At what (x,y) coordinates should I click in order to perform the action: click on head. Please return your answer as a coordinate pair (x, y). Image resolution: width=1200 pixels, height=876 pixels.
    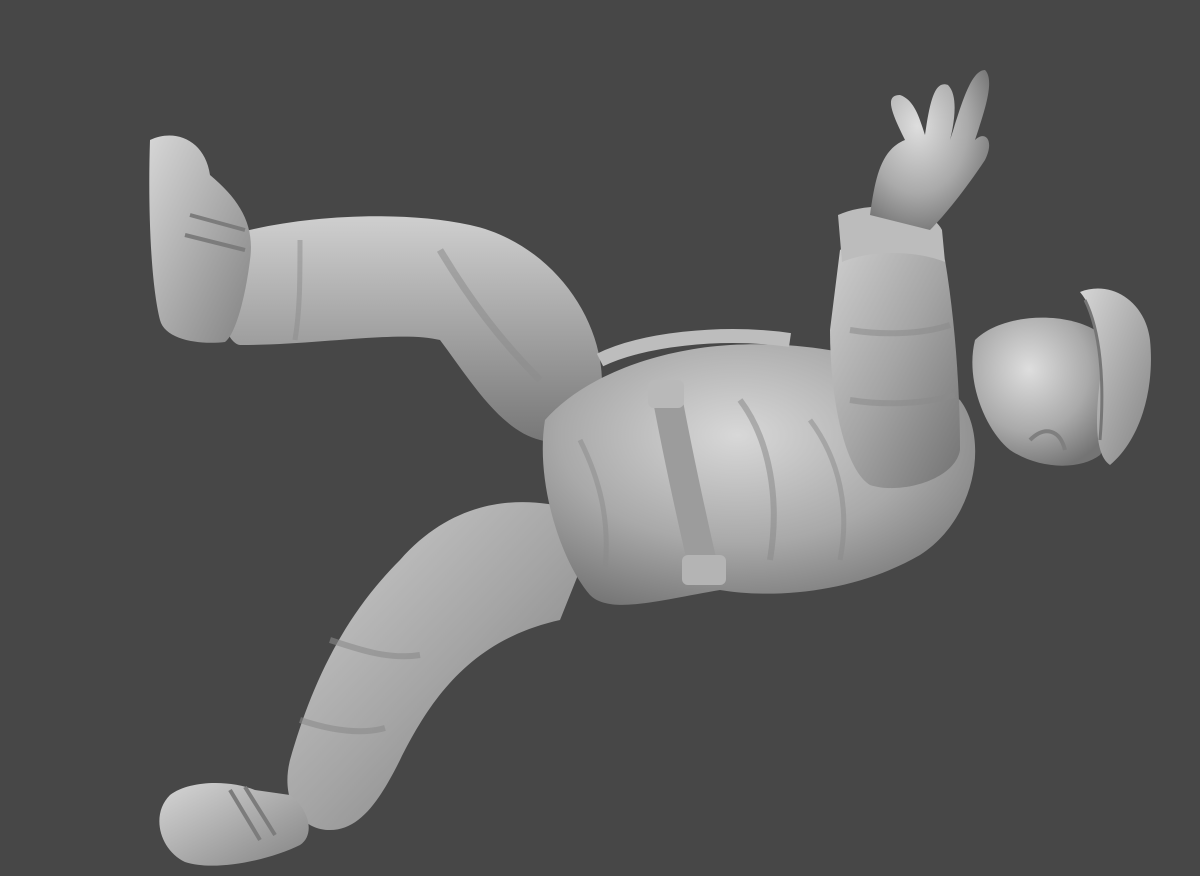
    Looking at the image, I should click on (1043, 391).